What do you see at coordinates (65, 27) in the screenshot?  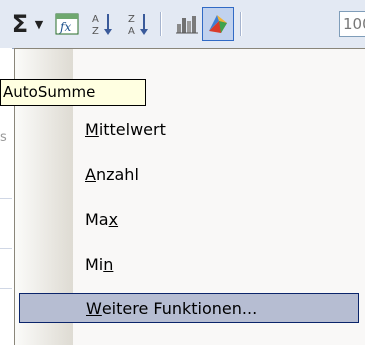 I see `svg-text: fx` at bounding box center [65, 27].